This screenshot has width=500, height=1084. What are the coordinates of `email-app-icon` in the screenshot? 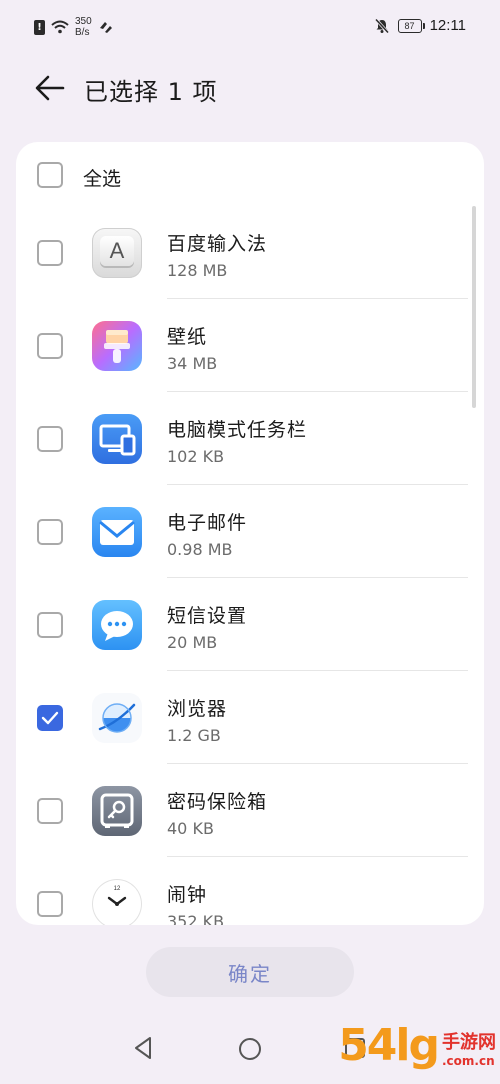 It's located at (117, 532).